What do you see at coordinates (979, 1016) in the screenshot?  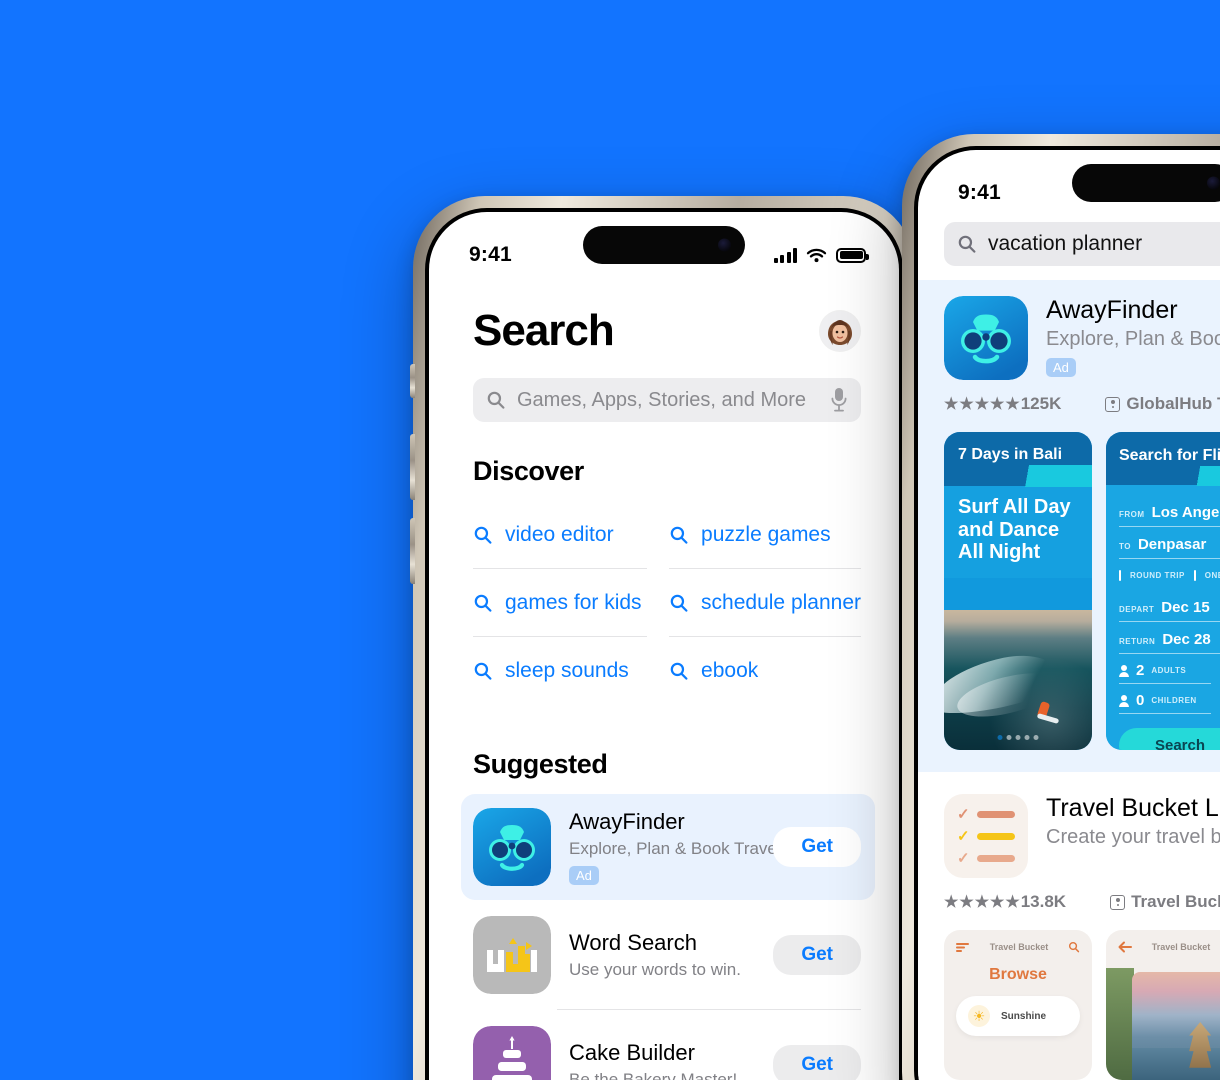 I see `sun-icon: ☀` at bounding box center [979, 1016].